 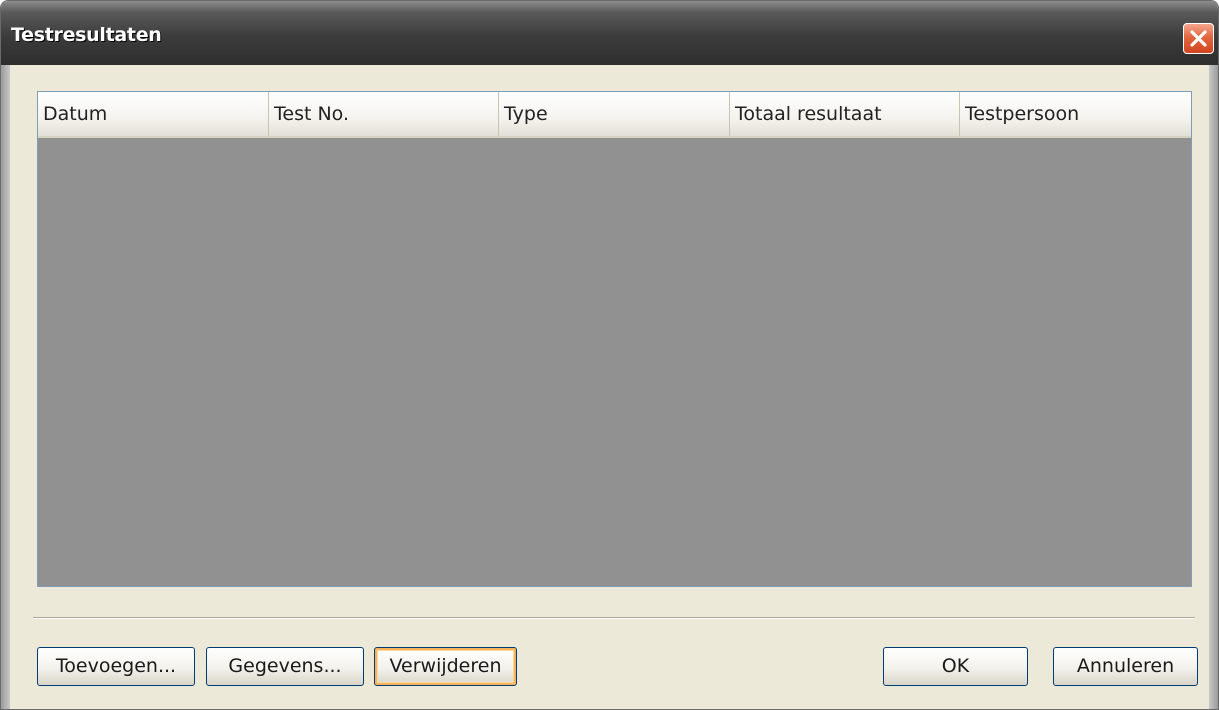 I want to click on divider, so click(x=614, y=618).